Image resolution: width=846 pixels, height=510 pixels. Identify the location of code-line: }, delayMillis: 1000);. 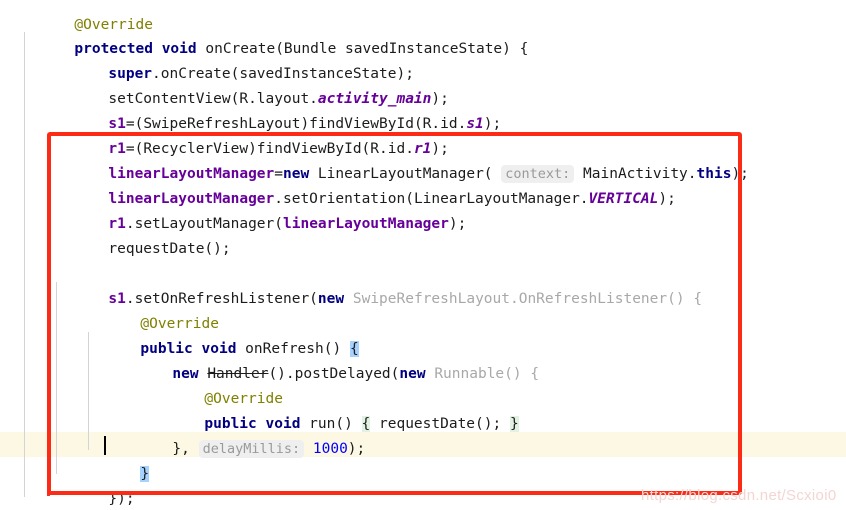
(182, 435).